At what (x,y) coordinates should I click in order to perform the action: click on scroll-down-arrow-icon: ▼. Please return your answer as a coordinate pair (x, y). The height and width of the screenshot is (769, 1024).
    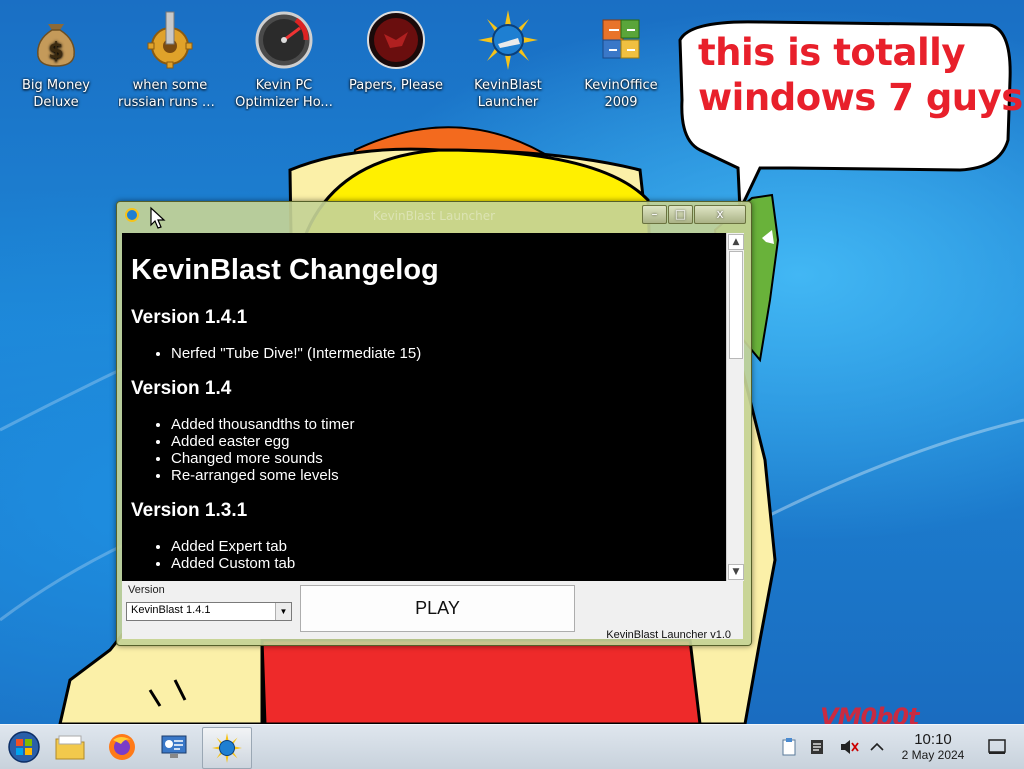
    Looking at the image, I should click on (736, 572).